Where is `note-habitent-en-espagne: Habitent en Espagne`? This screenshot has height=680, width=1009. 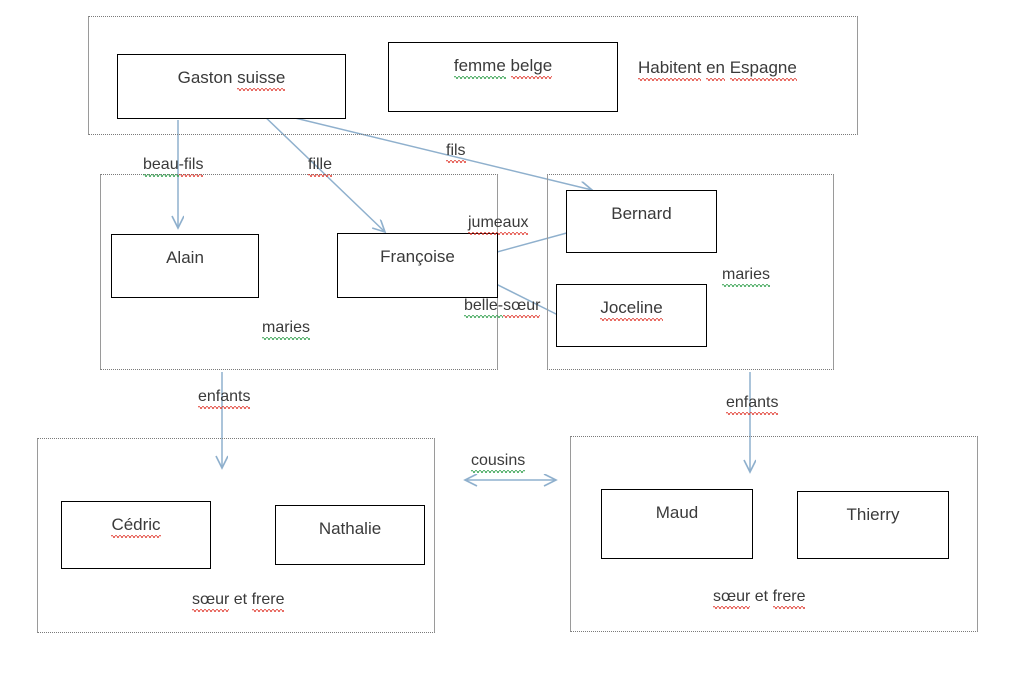
note-habitent-en-espagne: Habitent en Espagne is located at coordinates (717, 69).